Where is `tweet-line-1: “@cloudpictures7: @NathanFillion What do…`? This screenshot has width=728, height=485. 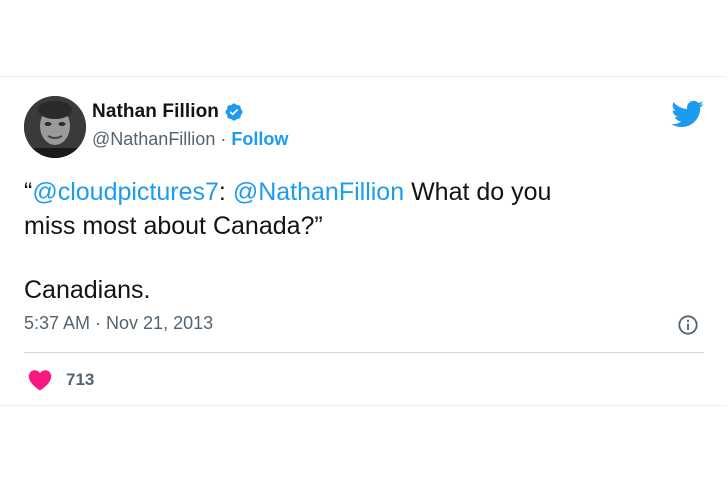
tweet-line-1: “@cloudpictures7: @NathanFillion What do… is located at coordinates (354, 192).